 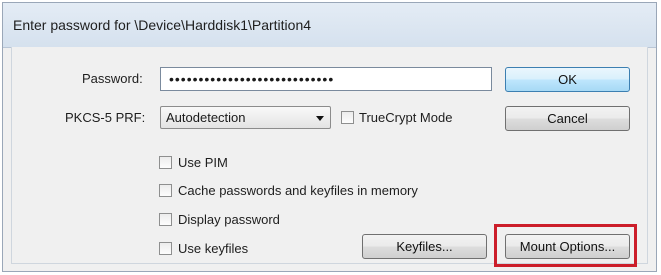 What do you see at coordinates (213, 248) in the screenshot?
I see `use-keyfiles-label: Use keyfiles` at bounding box center [213, 248].